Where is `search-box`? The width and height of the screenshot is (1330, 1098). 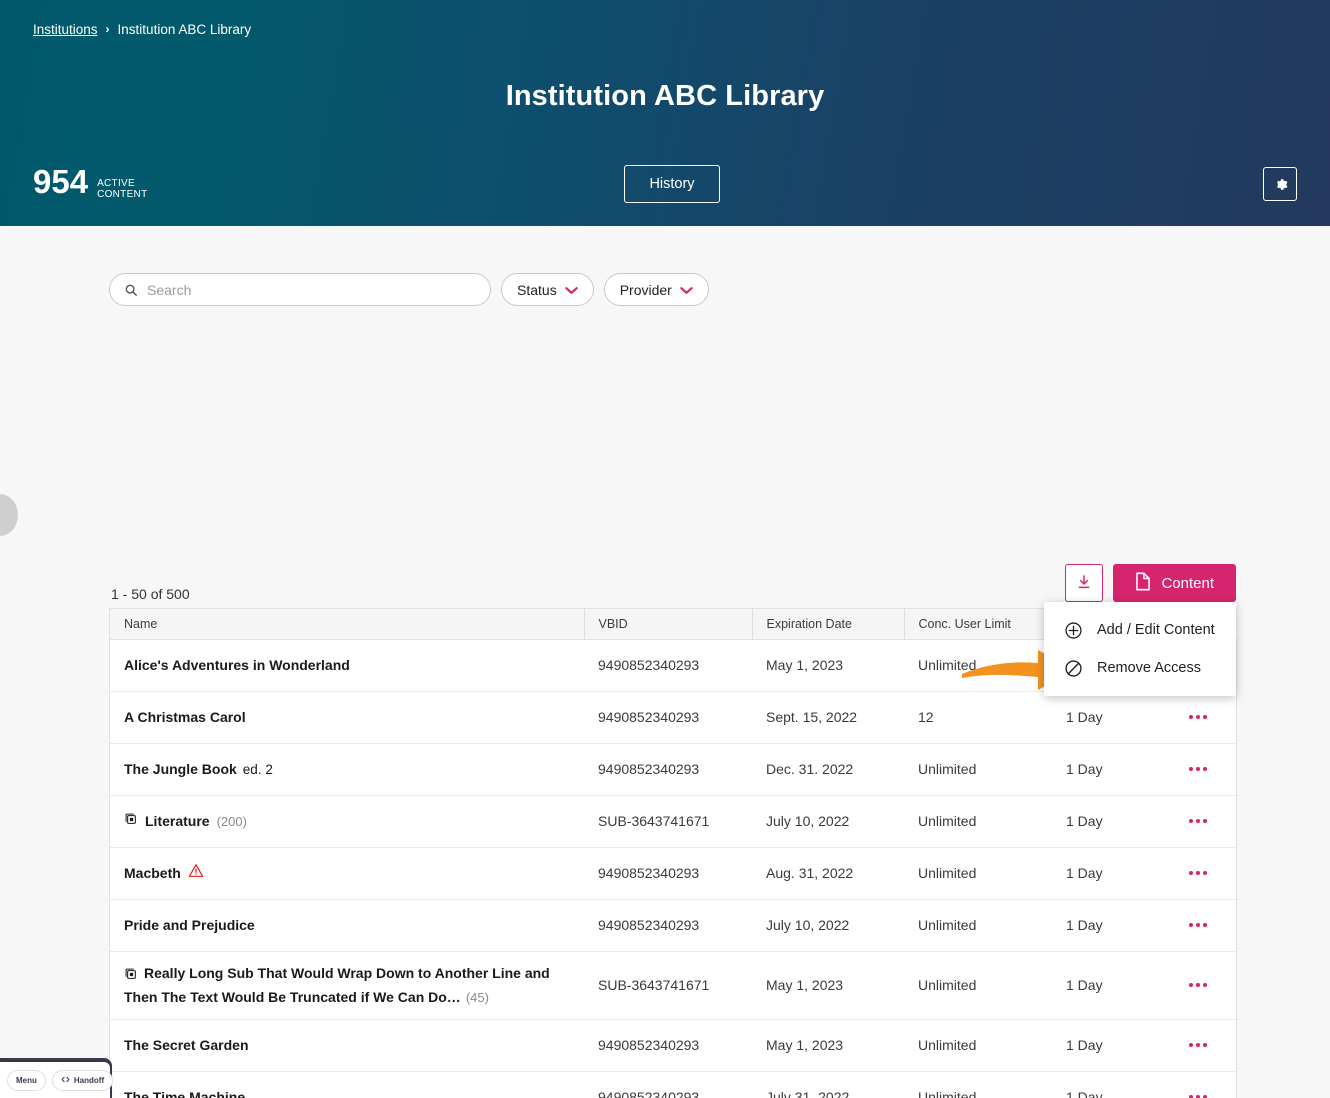
search-box is located at coordinates (300, 289).